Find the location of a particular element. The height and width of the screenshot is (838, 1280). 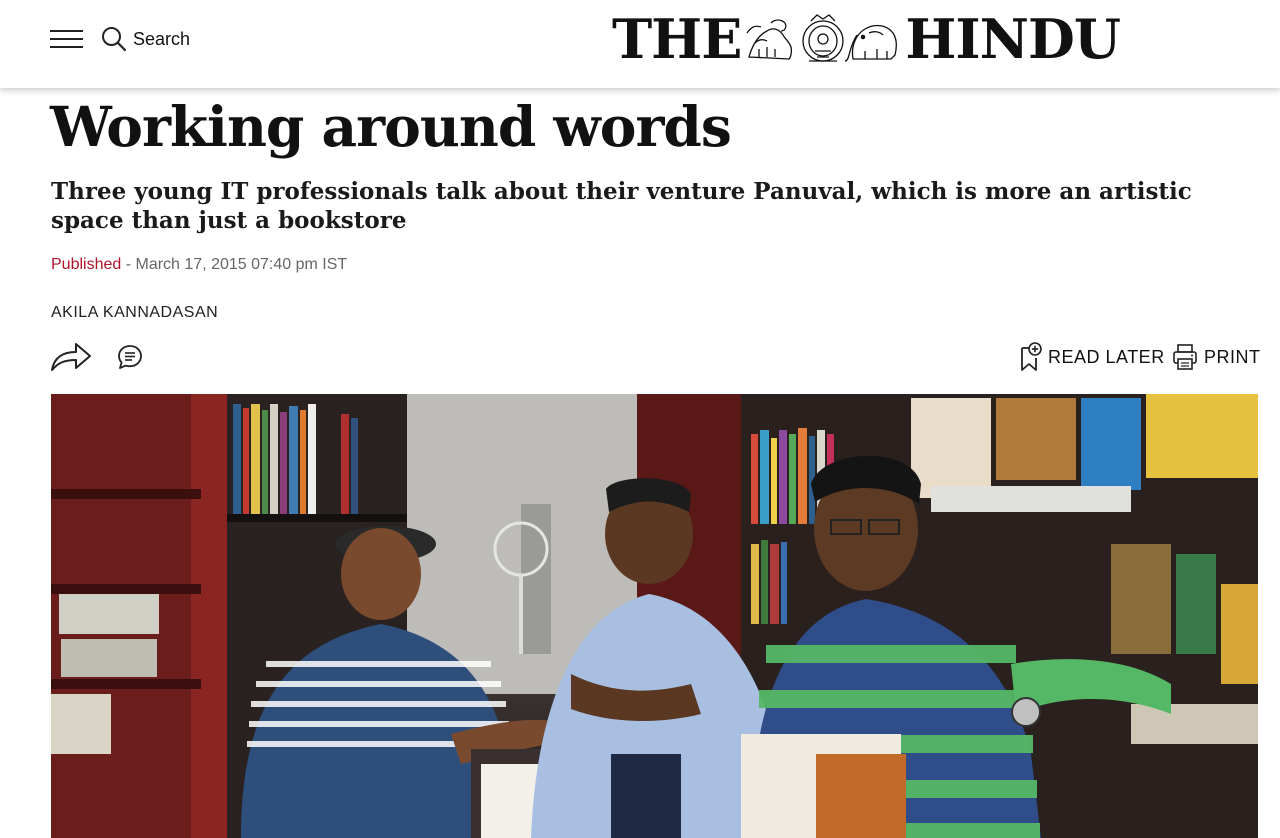

published-label: Published is located at coordinates (86, 264).